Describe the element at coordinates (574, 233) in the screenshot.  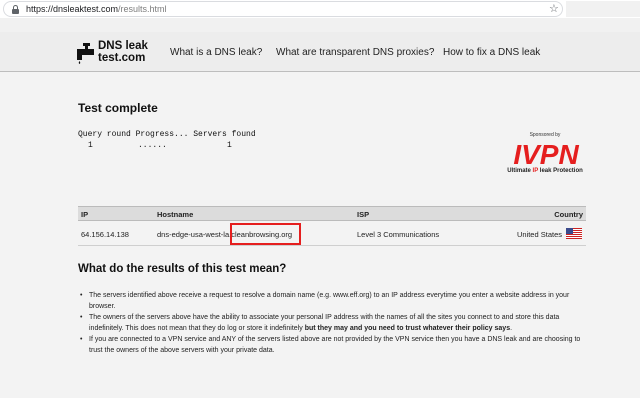
I see `us-flag-icon` at that location.